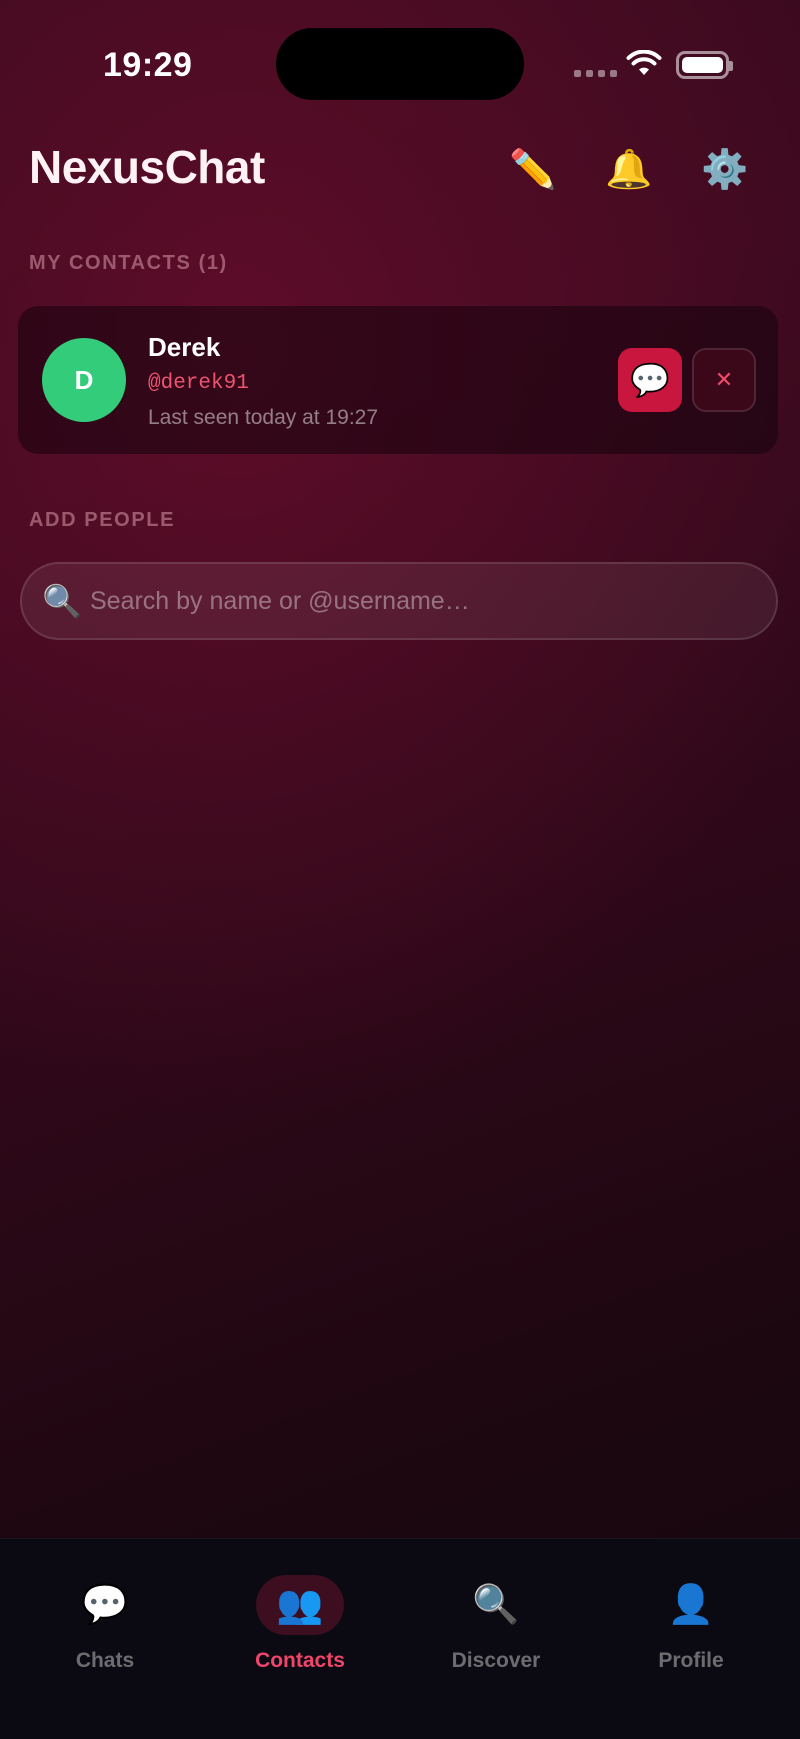 The image size is (800, 1739). Describe the element at coordinates (496, 1605) in the screenshot. I see `magnifier-icon: 🔍` at that location.